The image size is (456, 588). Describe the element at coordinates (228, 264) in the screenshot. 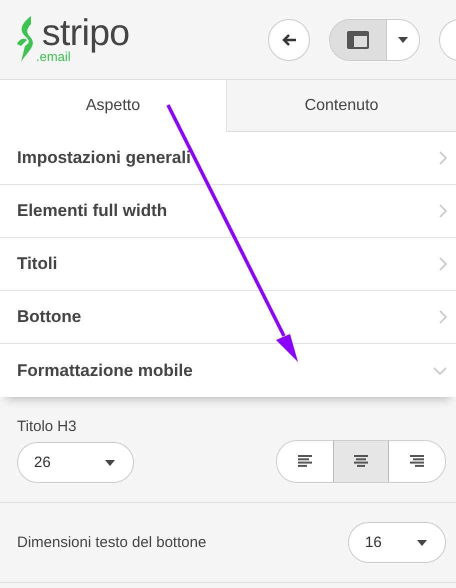

I see `accordion-item: Titoli` at that location.